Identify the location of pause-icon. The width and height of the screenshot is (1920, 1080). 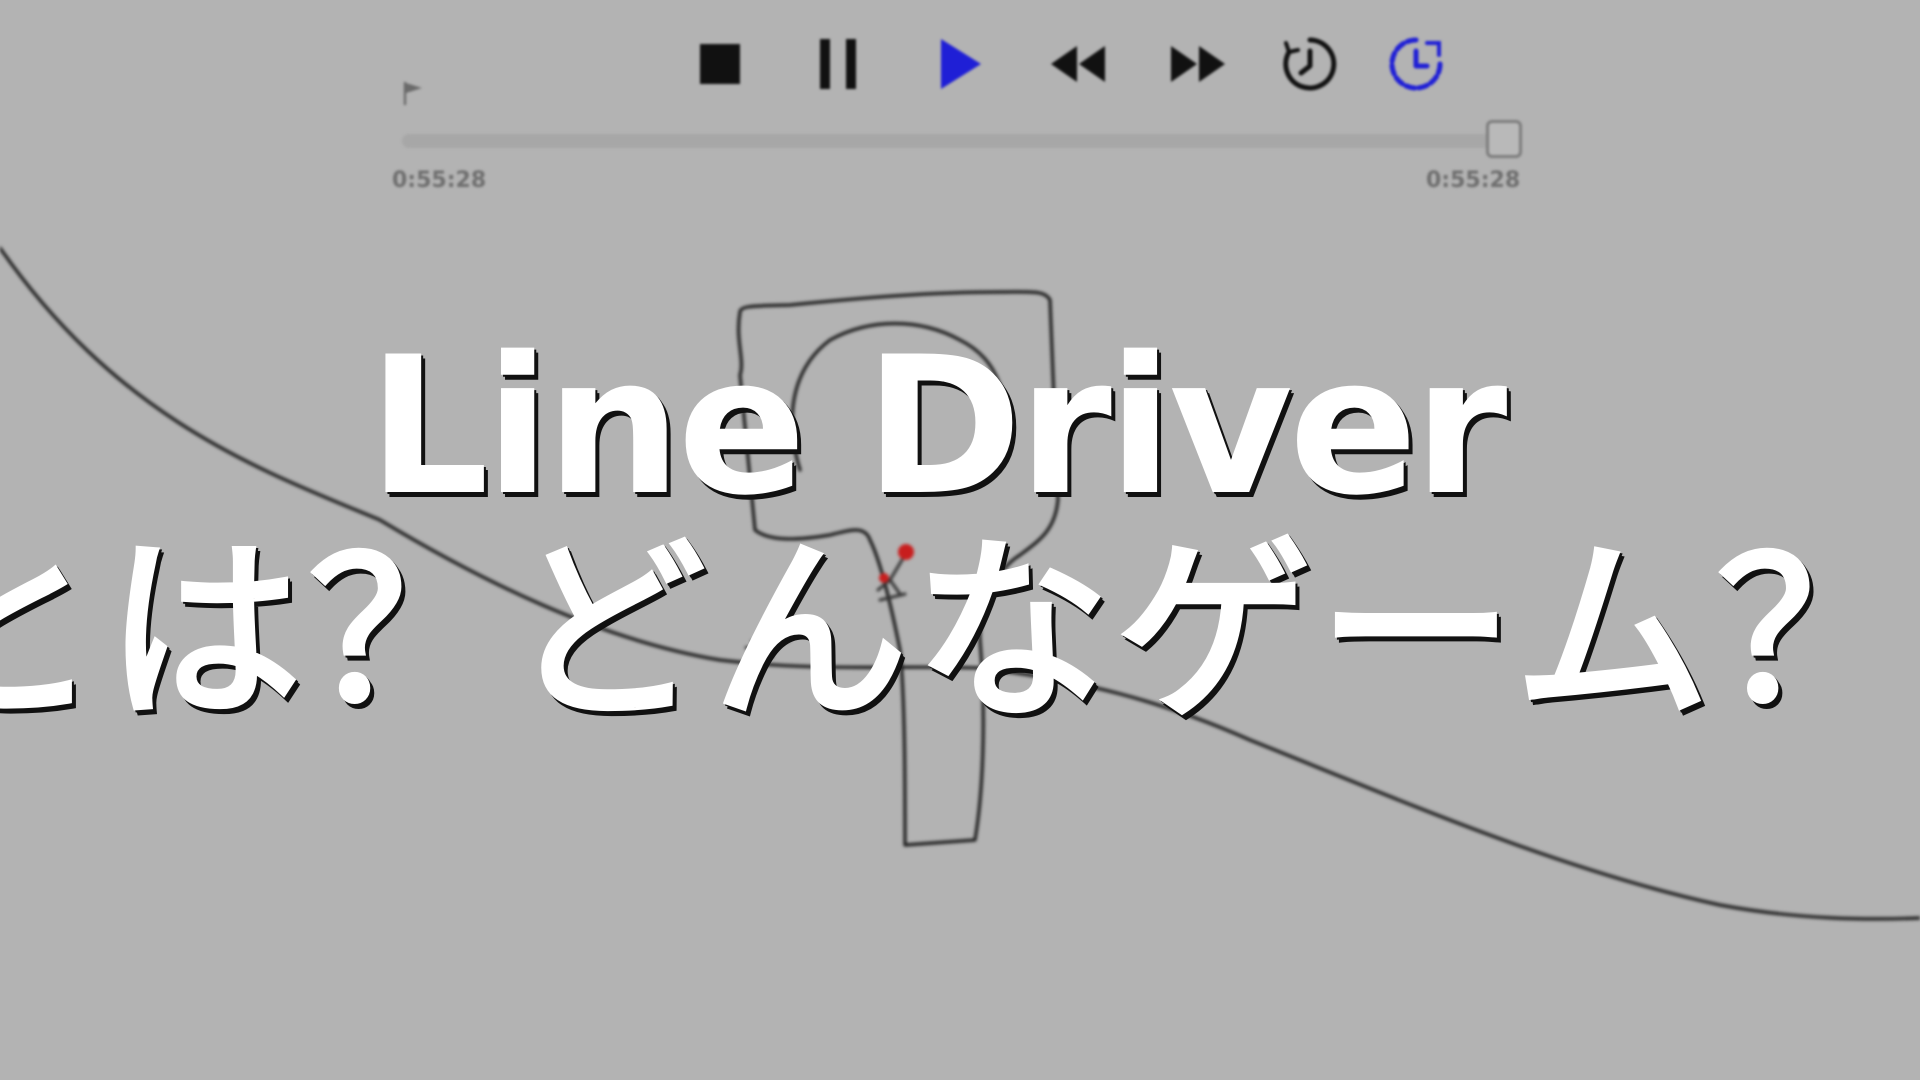
(838, 64).